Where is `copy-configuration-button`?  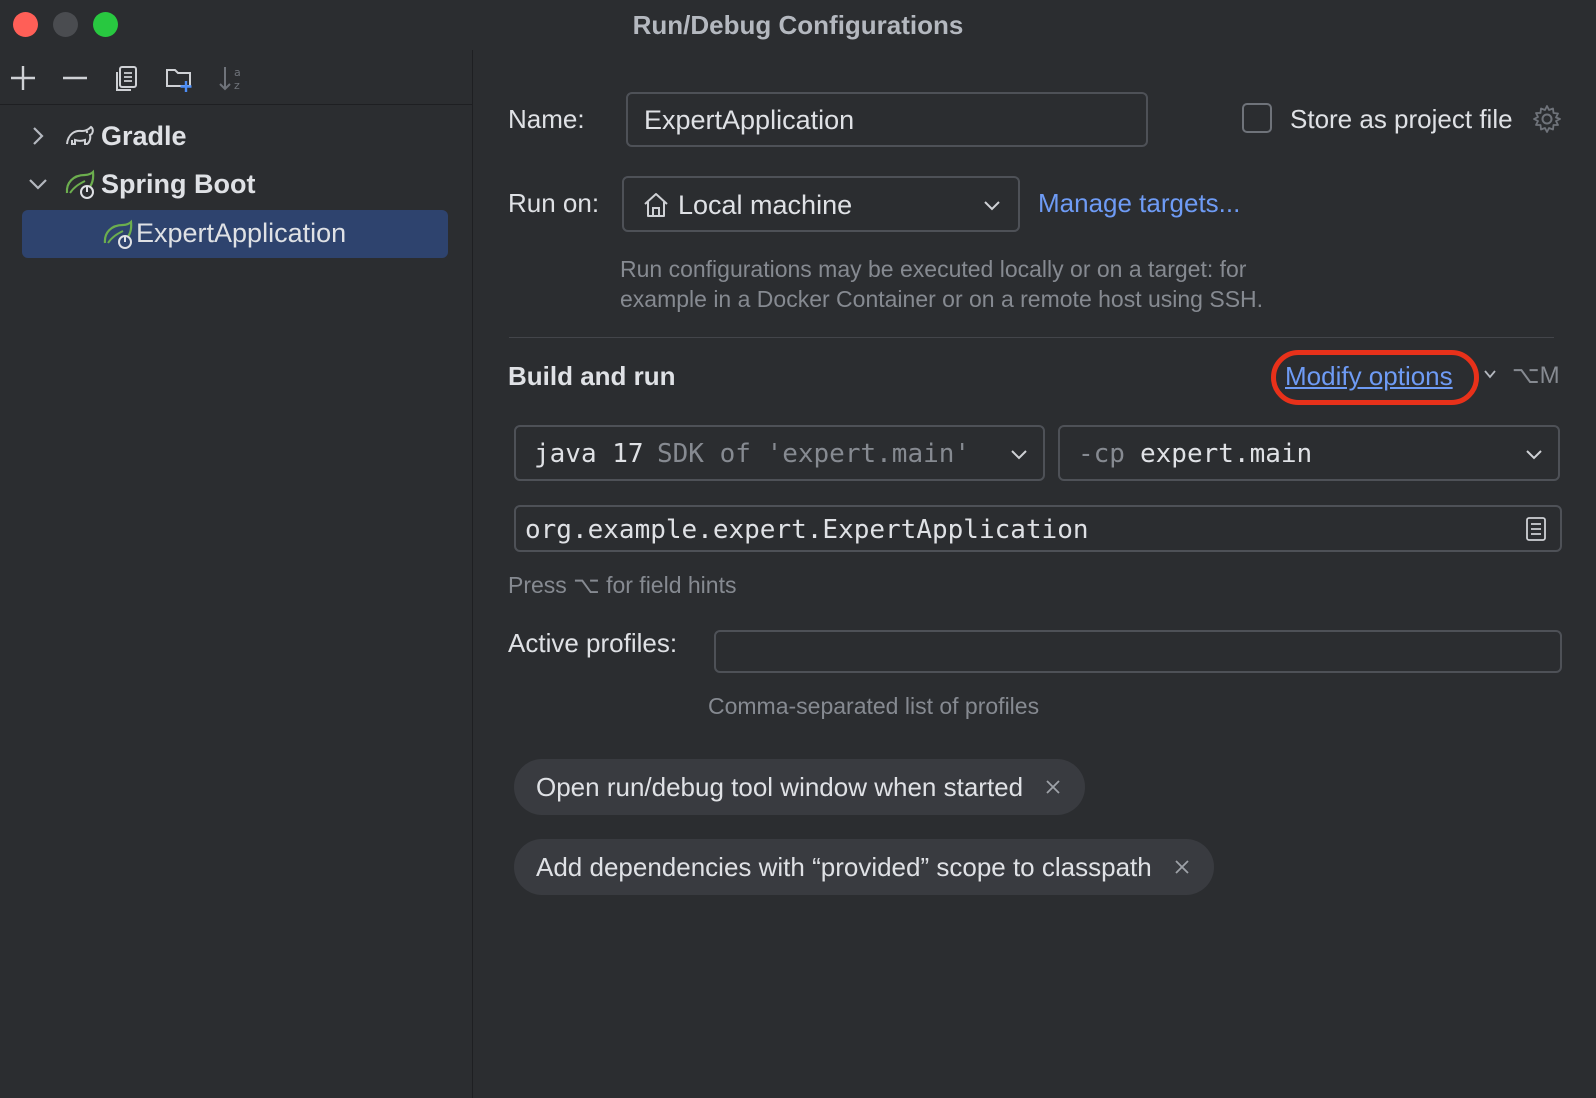 copy-configuration-button is located at coordinates (127, 78).